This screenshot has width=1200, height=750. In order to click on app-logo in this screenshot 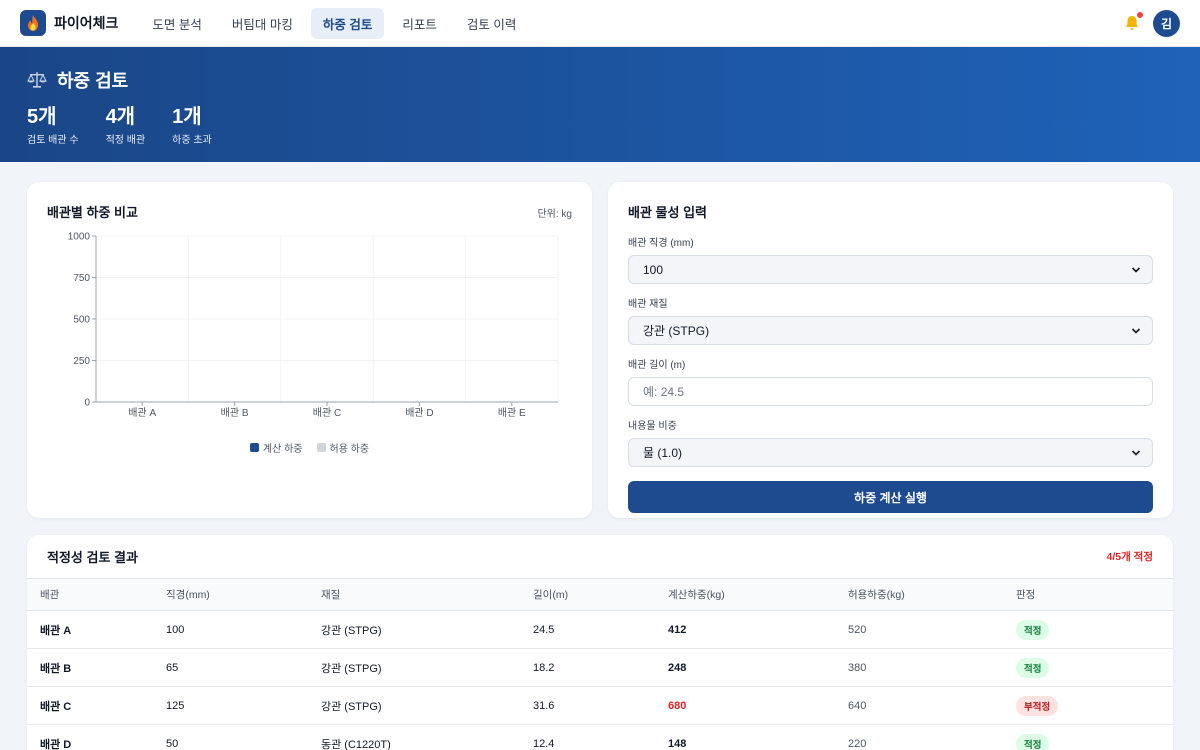, I will do `click(33, 23)`.